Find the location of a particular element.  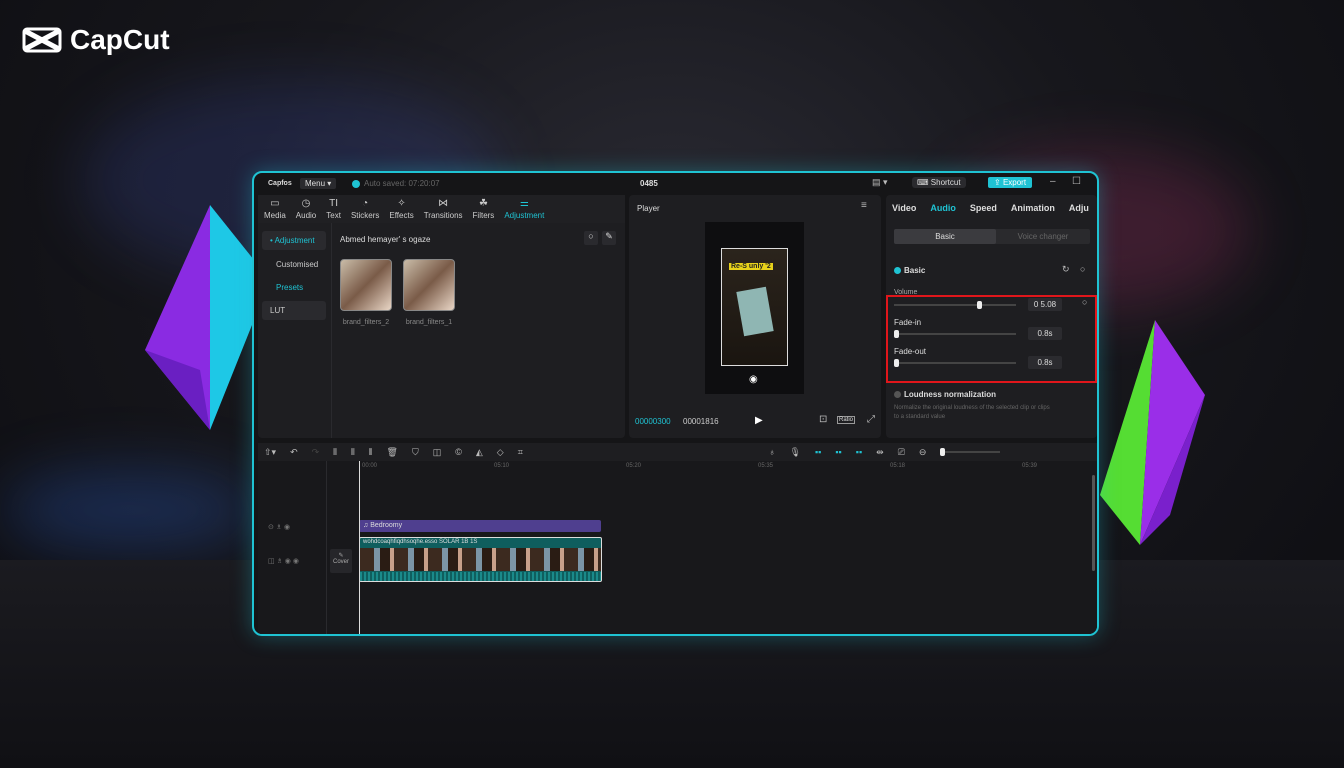

split-right-icon: ⫴ is located at coordinates (371, 452).